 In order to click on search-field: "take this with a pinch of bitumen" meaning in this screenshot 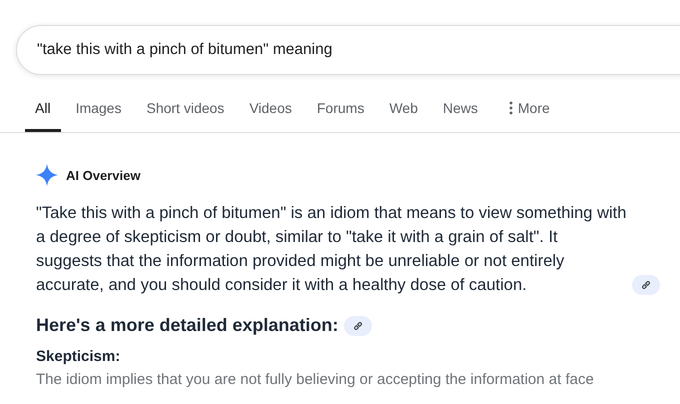, I will do `click(348, 50)`.